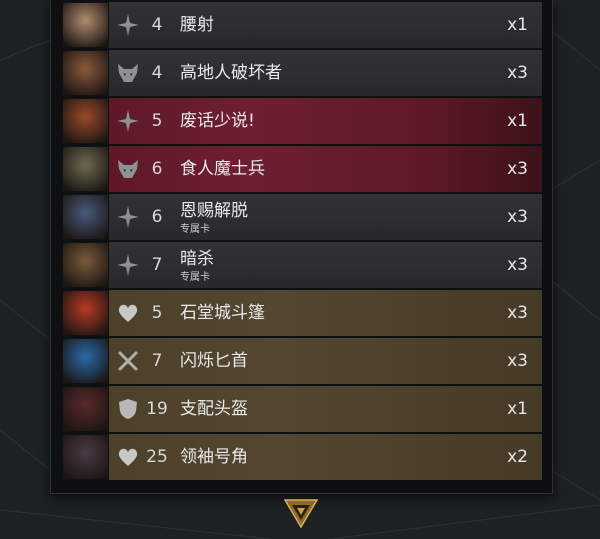 This screenshot has width=600, height=539. What do you see at coordinates (214, 361) in the screenshot?
I see `card-name: 闪烁匕首` at bounding box center [214, 361].